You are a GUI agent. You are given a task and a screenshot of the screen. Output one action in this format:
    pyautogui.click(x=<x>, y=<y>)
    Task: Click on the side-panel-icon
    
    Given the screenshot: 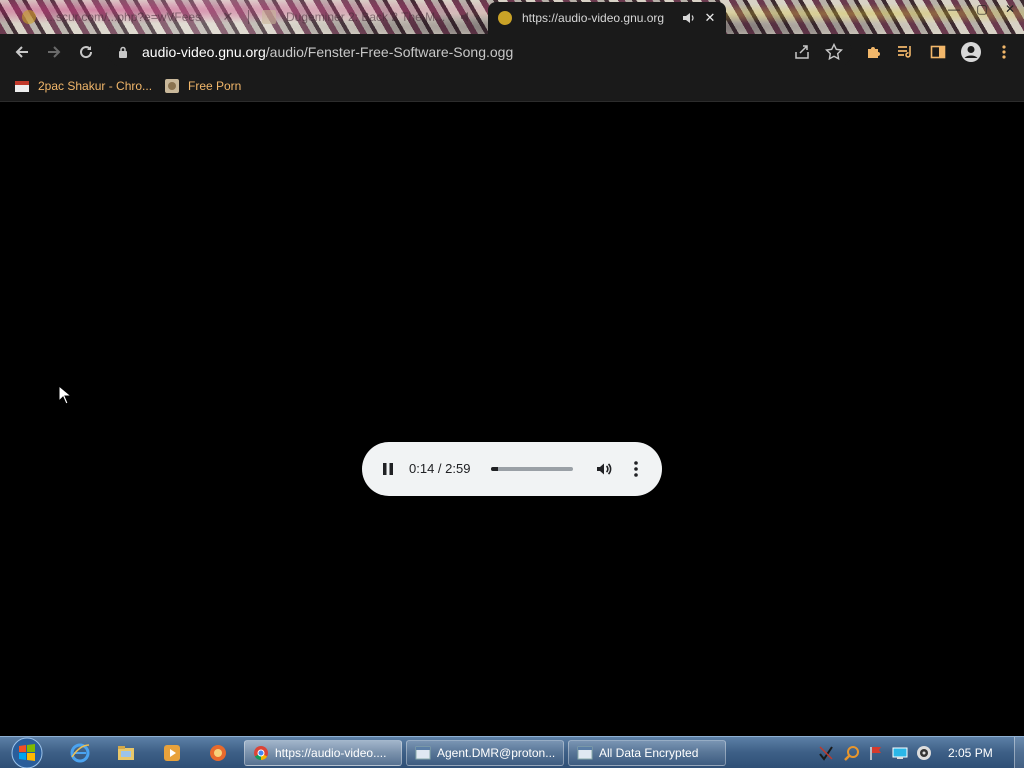 What is the action you would take?
    pyautogui.click(x=938, y=52)
    